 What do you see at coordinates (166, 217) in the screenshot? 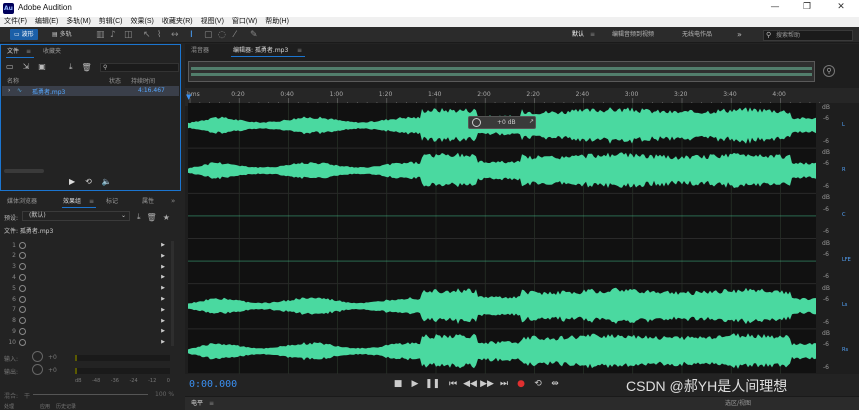
I see `favorite-star-icon: ★` at bounding box center [166, 217].